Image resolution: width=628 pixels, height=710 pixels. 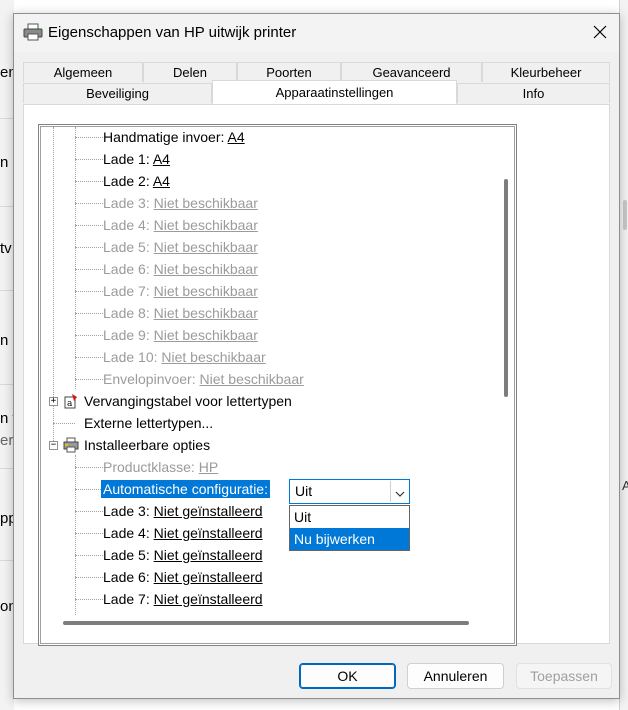 I want to click on auto-config-dropdown-list: Uit Nu bijwerken, so click(x=349, y=528).